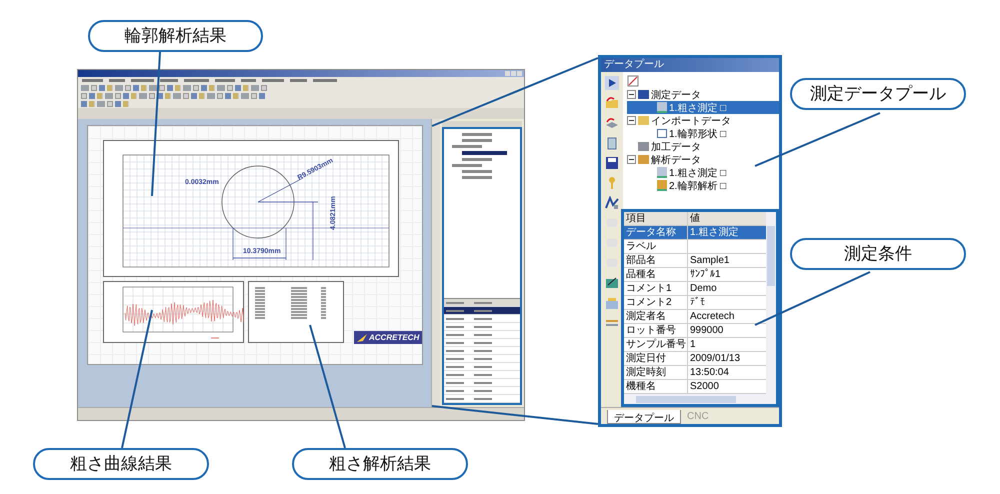 The image size is (1000, 494). I want to click on callout-label: 測定条件, so click(878, 254).